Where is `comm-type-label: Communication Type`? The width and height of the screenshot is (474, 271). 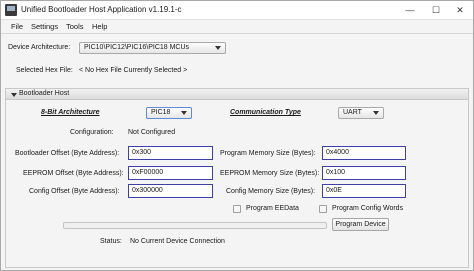 comm-type-label: Communication Type is located at coordinates (265, 112).